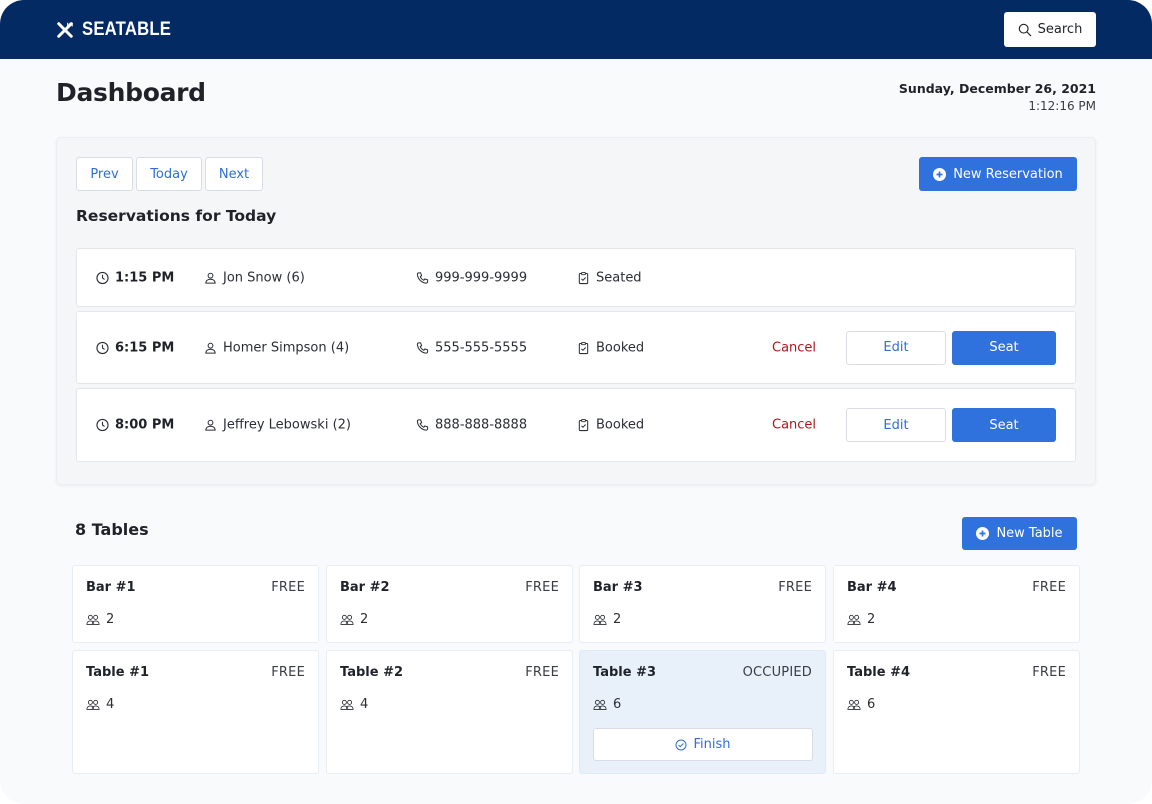 The width and height of the screenshot is (1152, 804). I want to click on reservation-guest-text: Jon Snow (6), so click(264, 277).